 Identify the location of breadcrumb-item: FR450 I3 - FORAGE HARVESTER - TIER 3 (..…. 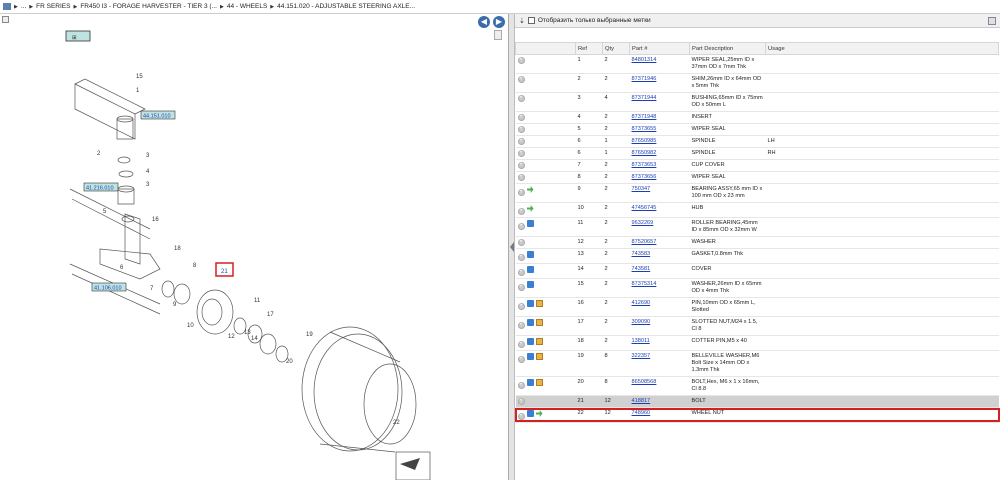
(148, 6).